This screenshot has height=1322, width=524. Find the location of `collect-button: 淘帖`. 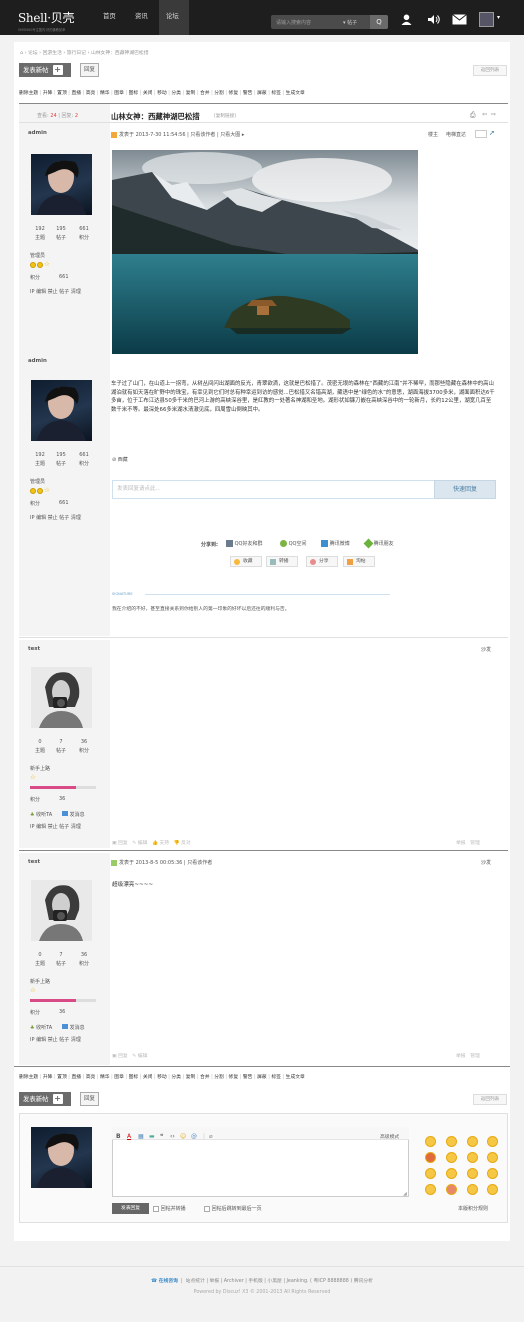

collect-button: 淘帖 is located at coordinates (359, 561).